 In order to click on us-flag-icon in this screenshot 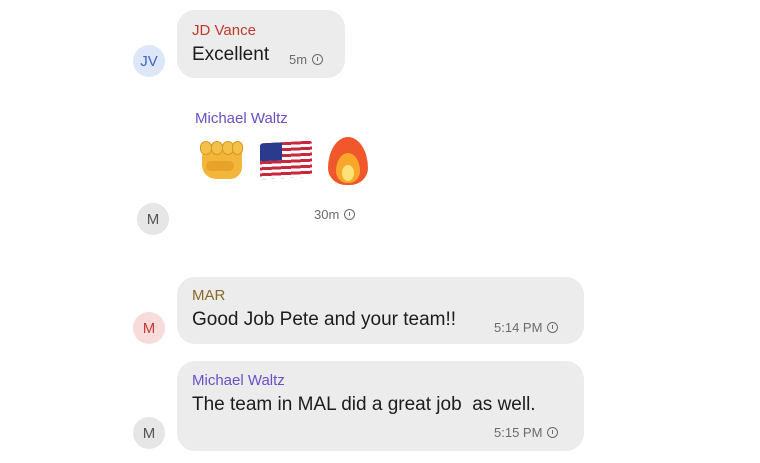, I will do `click(286, 160)`.